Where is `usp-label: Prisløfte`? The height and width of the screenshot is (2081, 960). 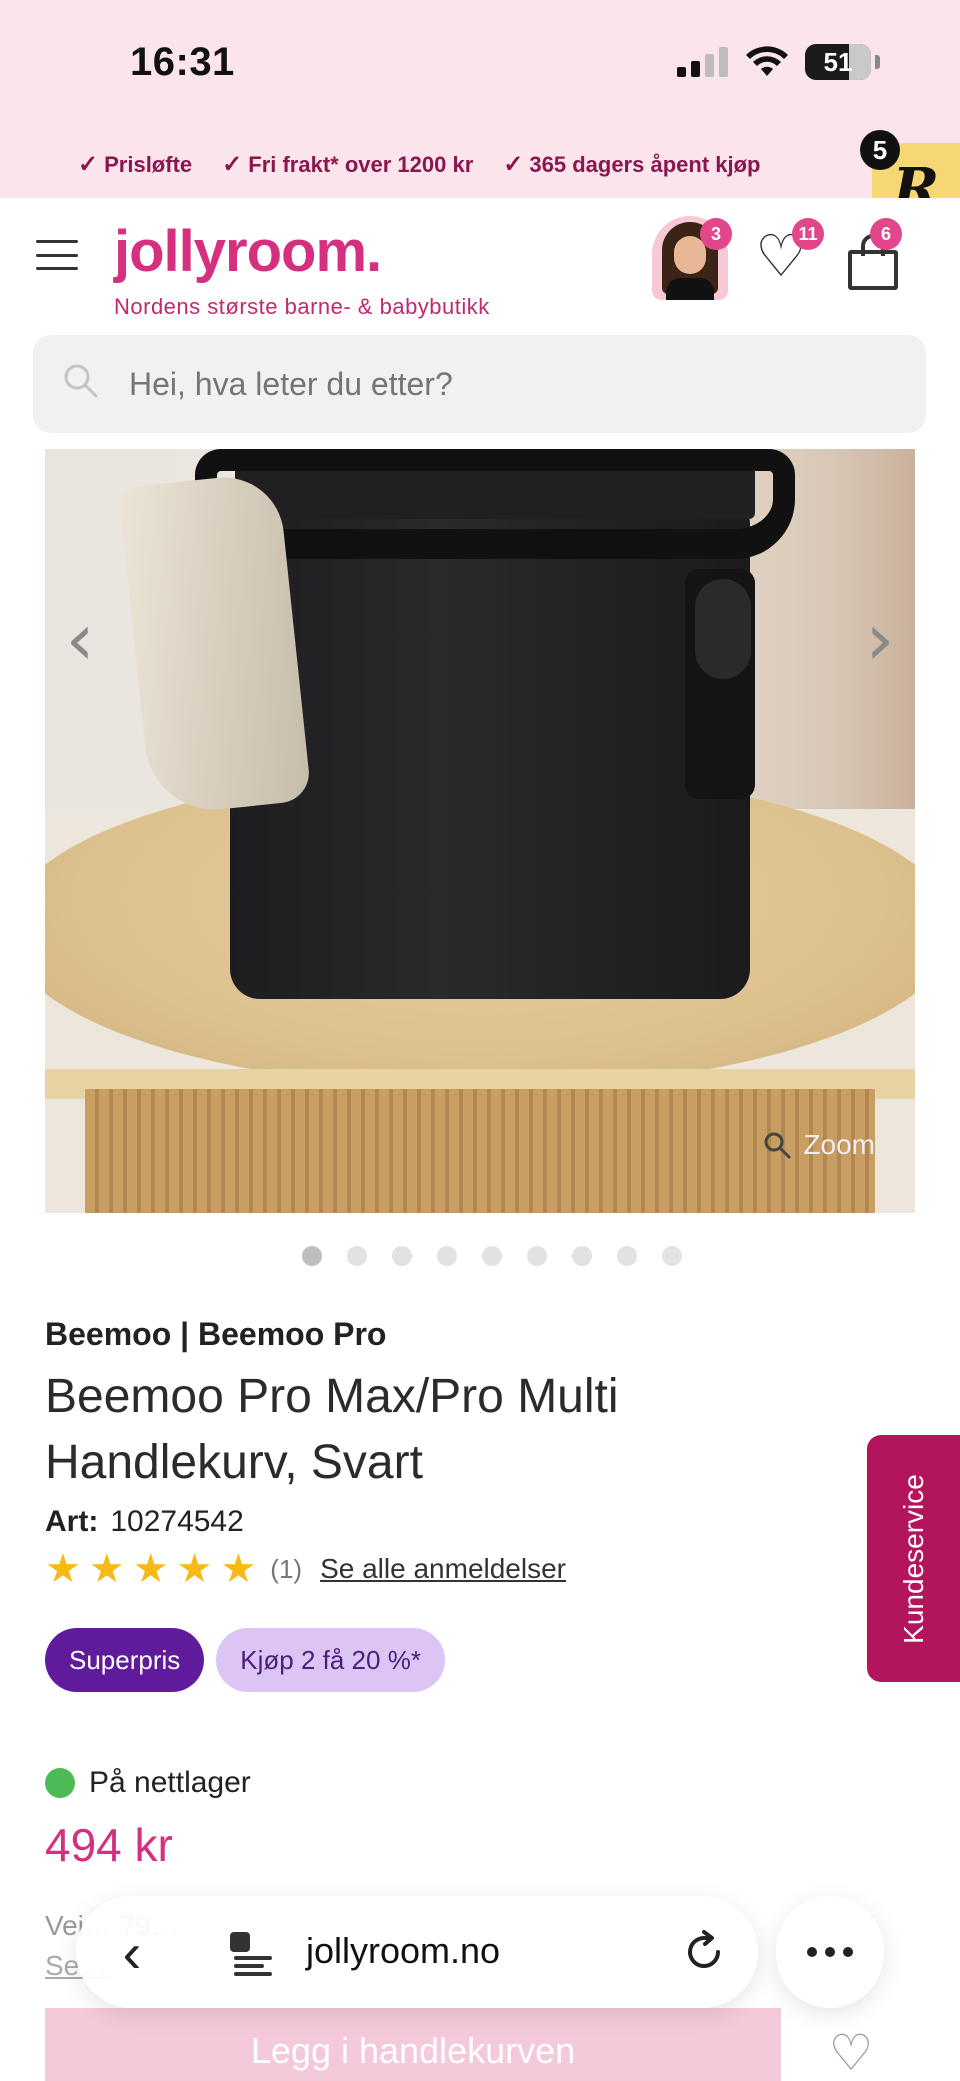
usp-label: Prisløfte is located at coordinates (148, 164).